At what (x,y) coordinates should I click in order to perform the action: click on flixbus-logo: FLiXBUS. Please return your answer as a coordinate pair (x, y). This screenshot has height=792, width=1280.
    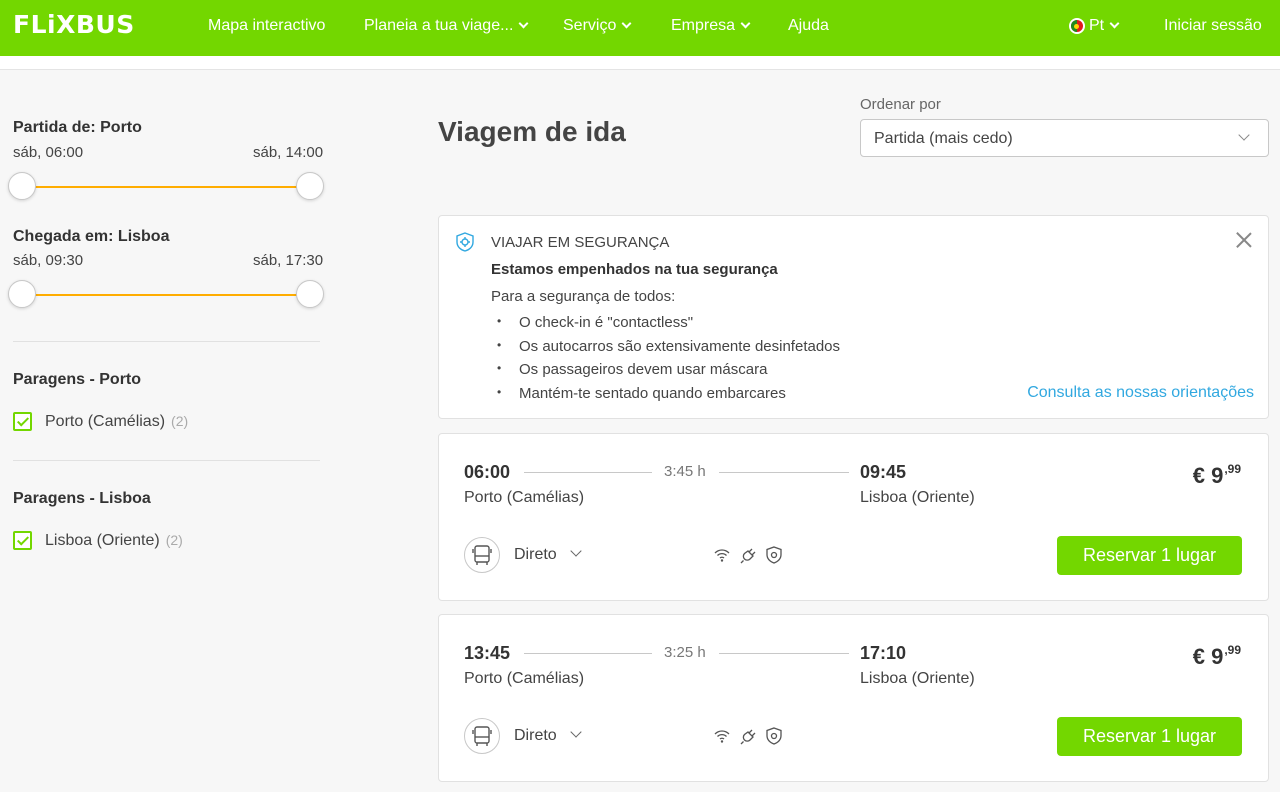
    Looking at the image, I should click on (74, 24).